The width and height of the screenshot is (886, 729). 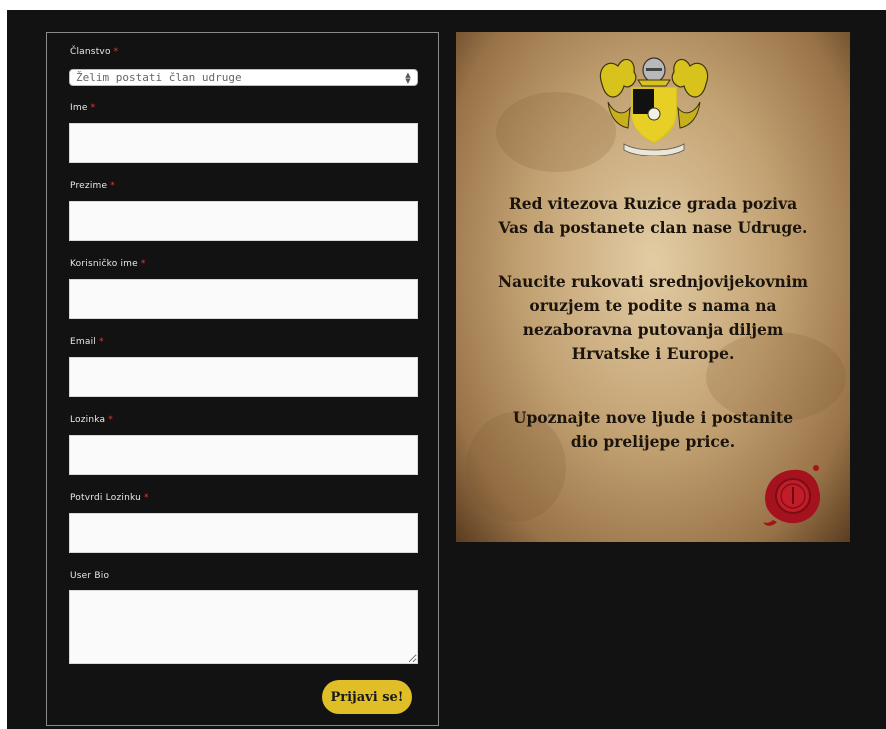 I want to click on user-bio-label: User Bio, so click(x=89, y=576).